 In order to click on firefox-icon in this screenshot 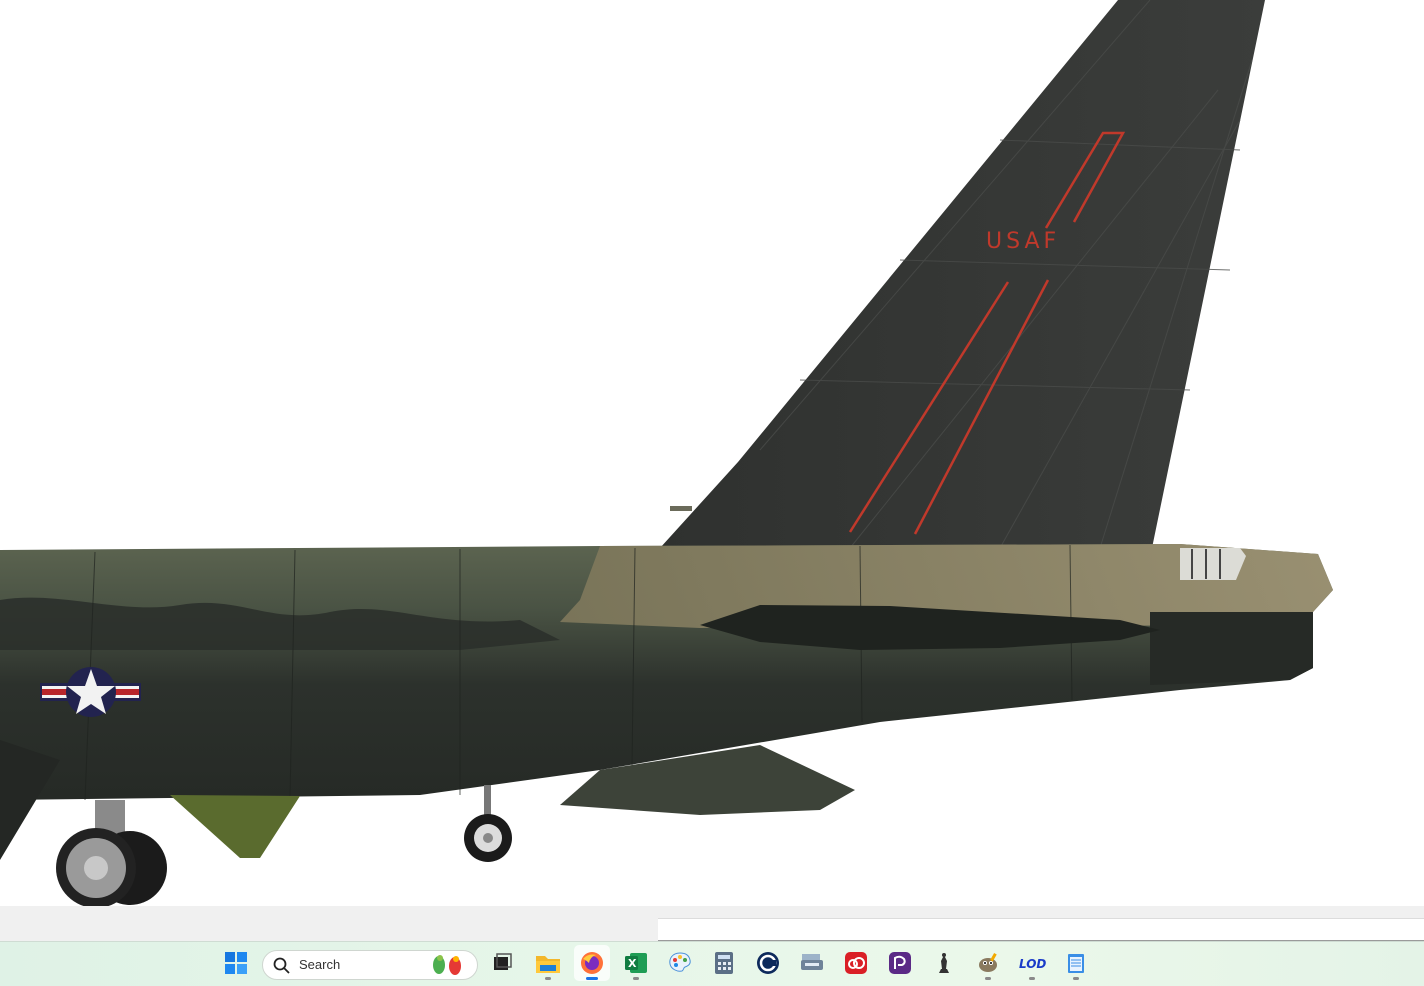, I will do `click(592, 963)`.